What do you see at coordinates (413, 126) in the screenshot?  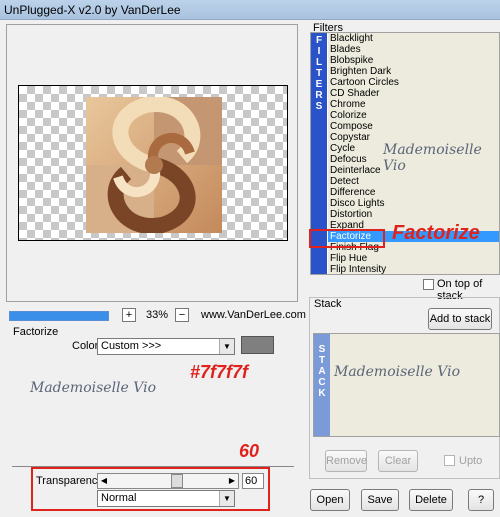 I see `list-item: Compose` at bounding box center [413, 126].